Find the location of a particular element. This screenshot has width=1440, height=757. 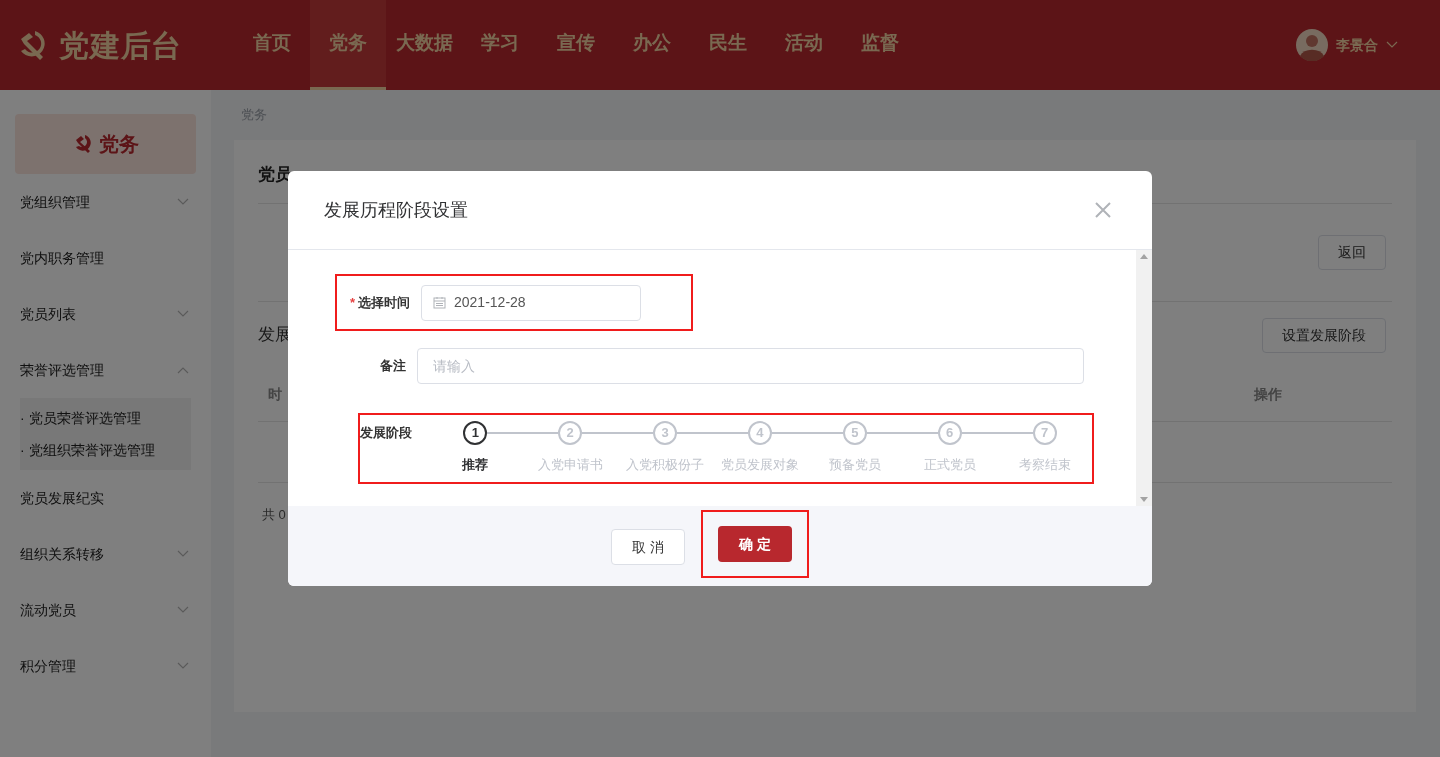

scroll-down-icon is located at coordinates (1144, 499).